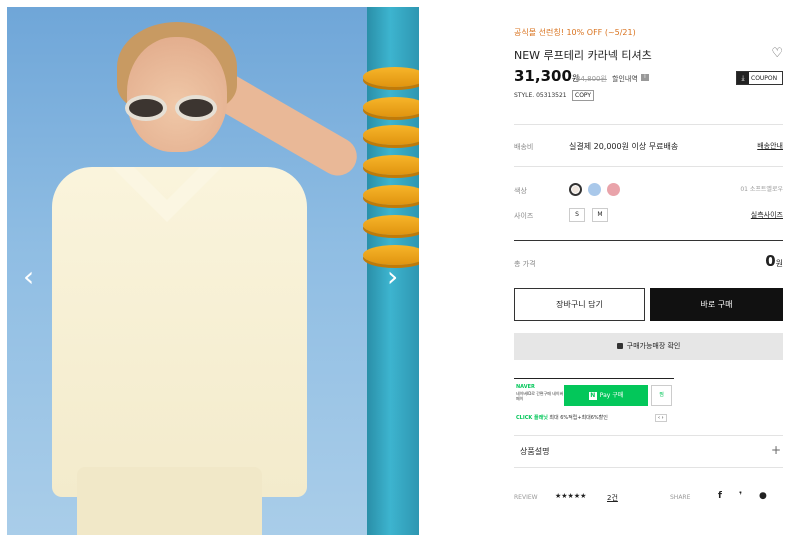  What do you see at coordinates (779, 263) in the screenshot?
I see `total-unit: 원` at bounding box center [779, 263].